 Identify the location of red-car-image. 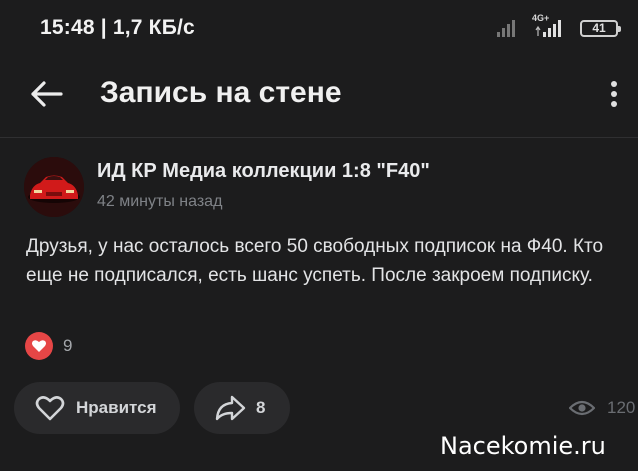
(54, 187).